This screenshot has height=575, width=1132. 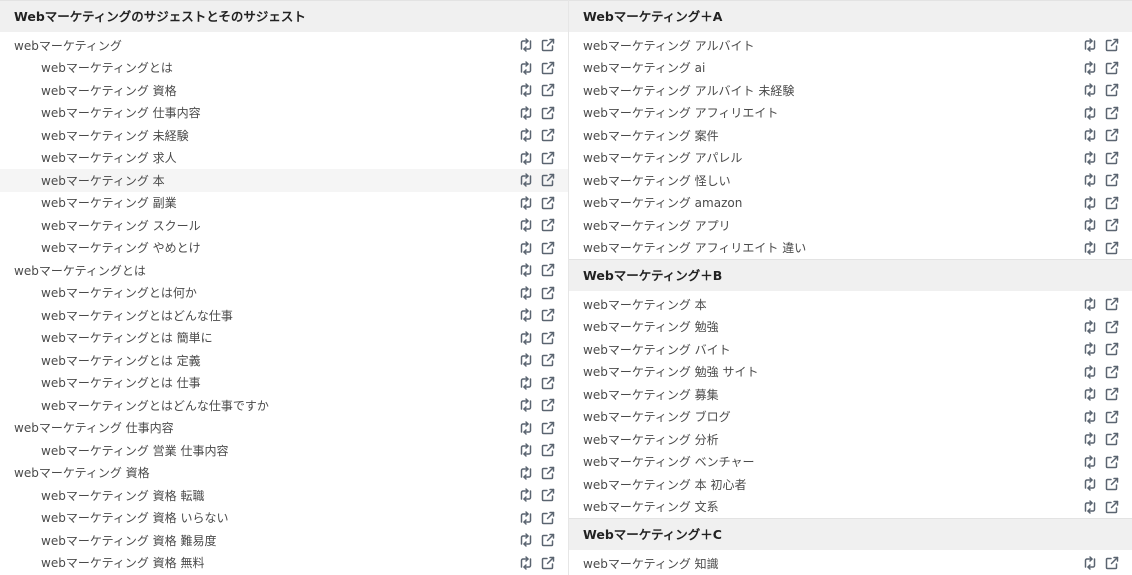 What do you see at coordinates (284, 248) in the screenshot?
I see `list-item: webマーケティング やめとけ` at bounding box center [284, 248].